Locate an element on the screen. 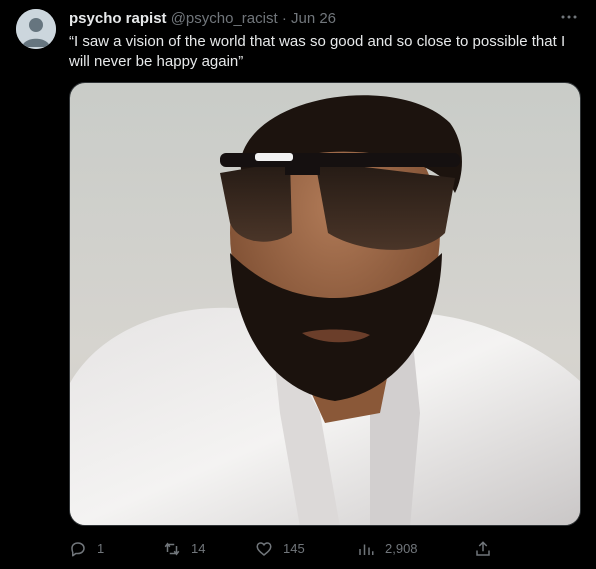  display-name: psycho rapist is located at coordinates (118, 18).